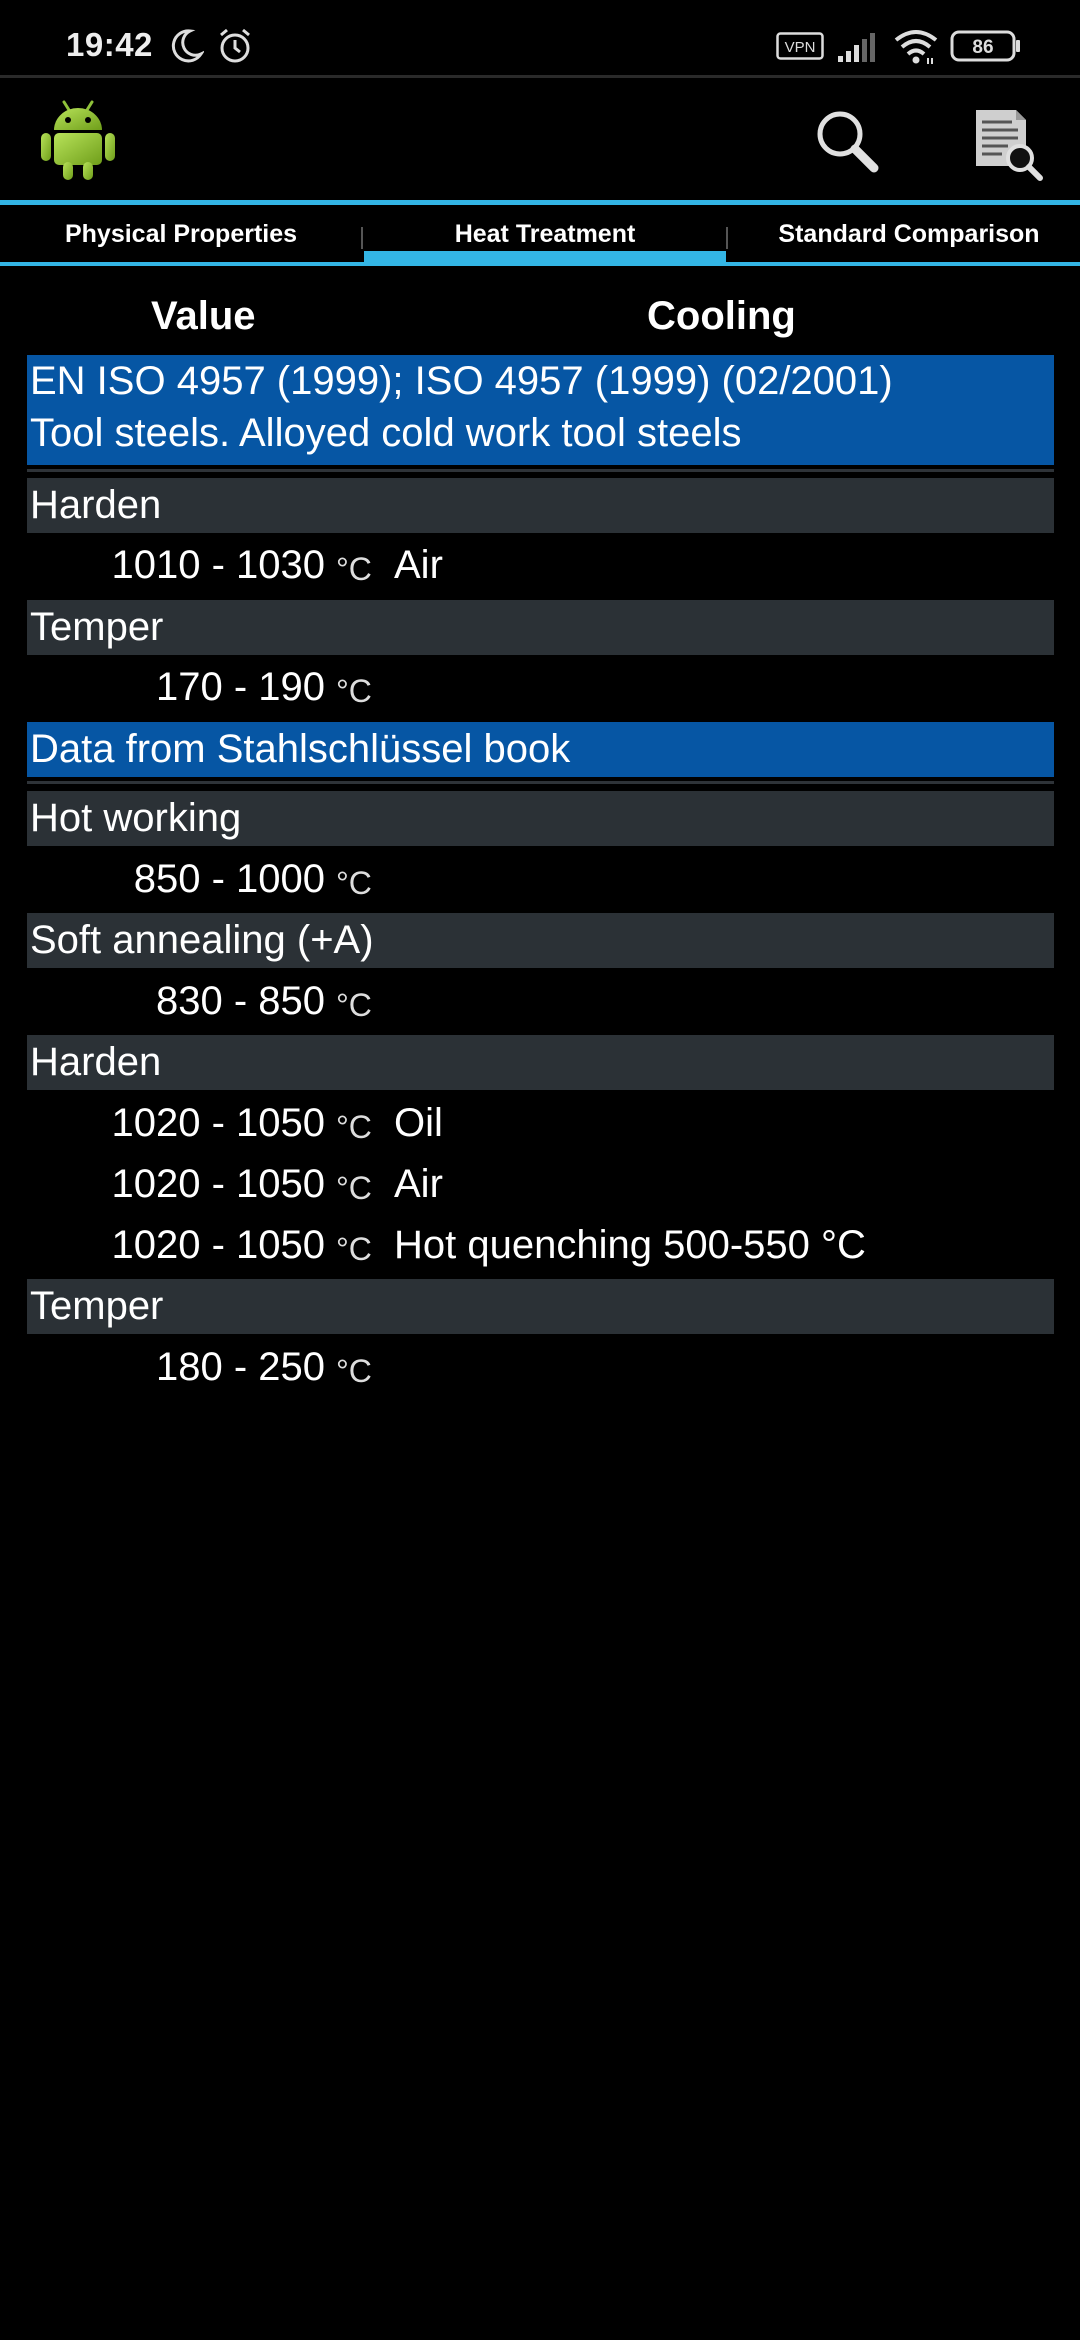 The width and height of the screenshot is (1080, 2340). What do you see at coordinates (540, 687) in the screenshot?
I see `table-row: 170 - 190 °C` at bounding box center [540, 687].